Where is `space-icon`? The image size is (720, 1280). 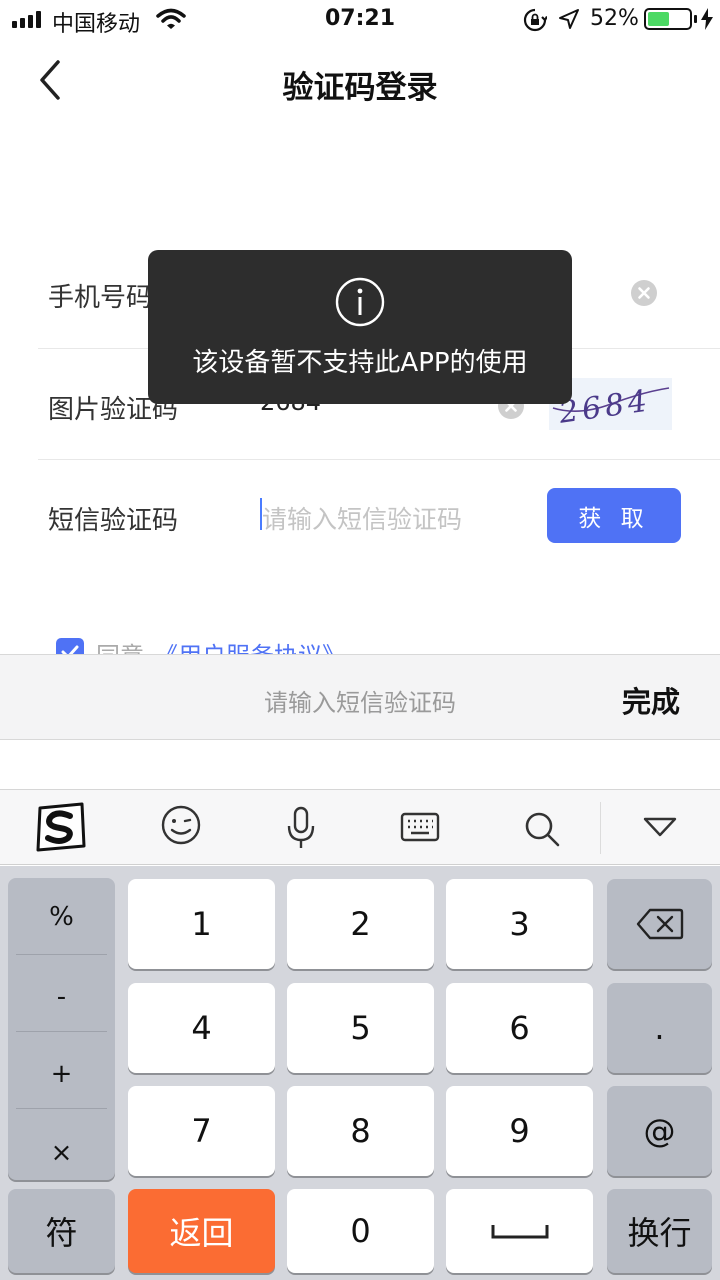 space-icon is located at coordinates (519, 1232).